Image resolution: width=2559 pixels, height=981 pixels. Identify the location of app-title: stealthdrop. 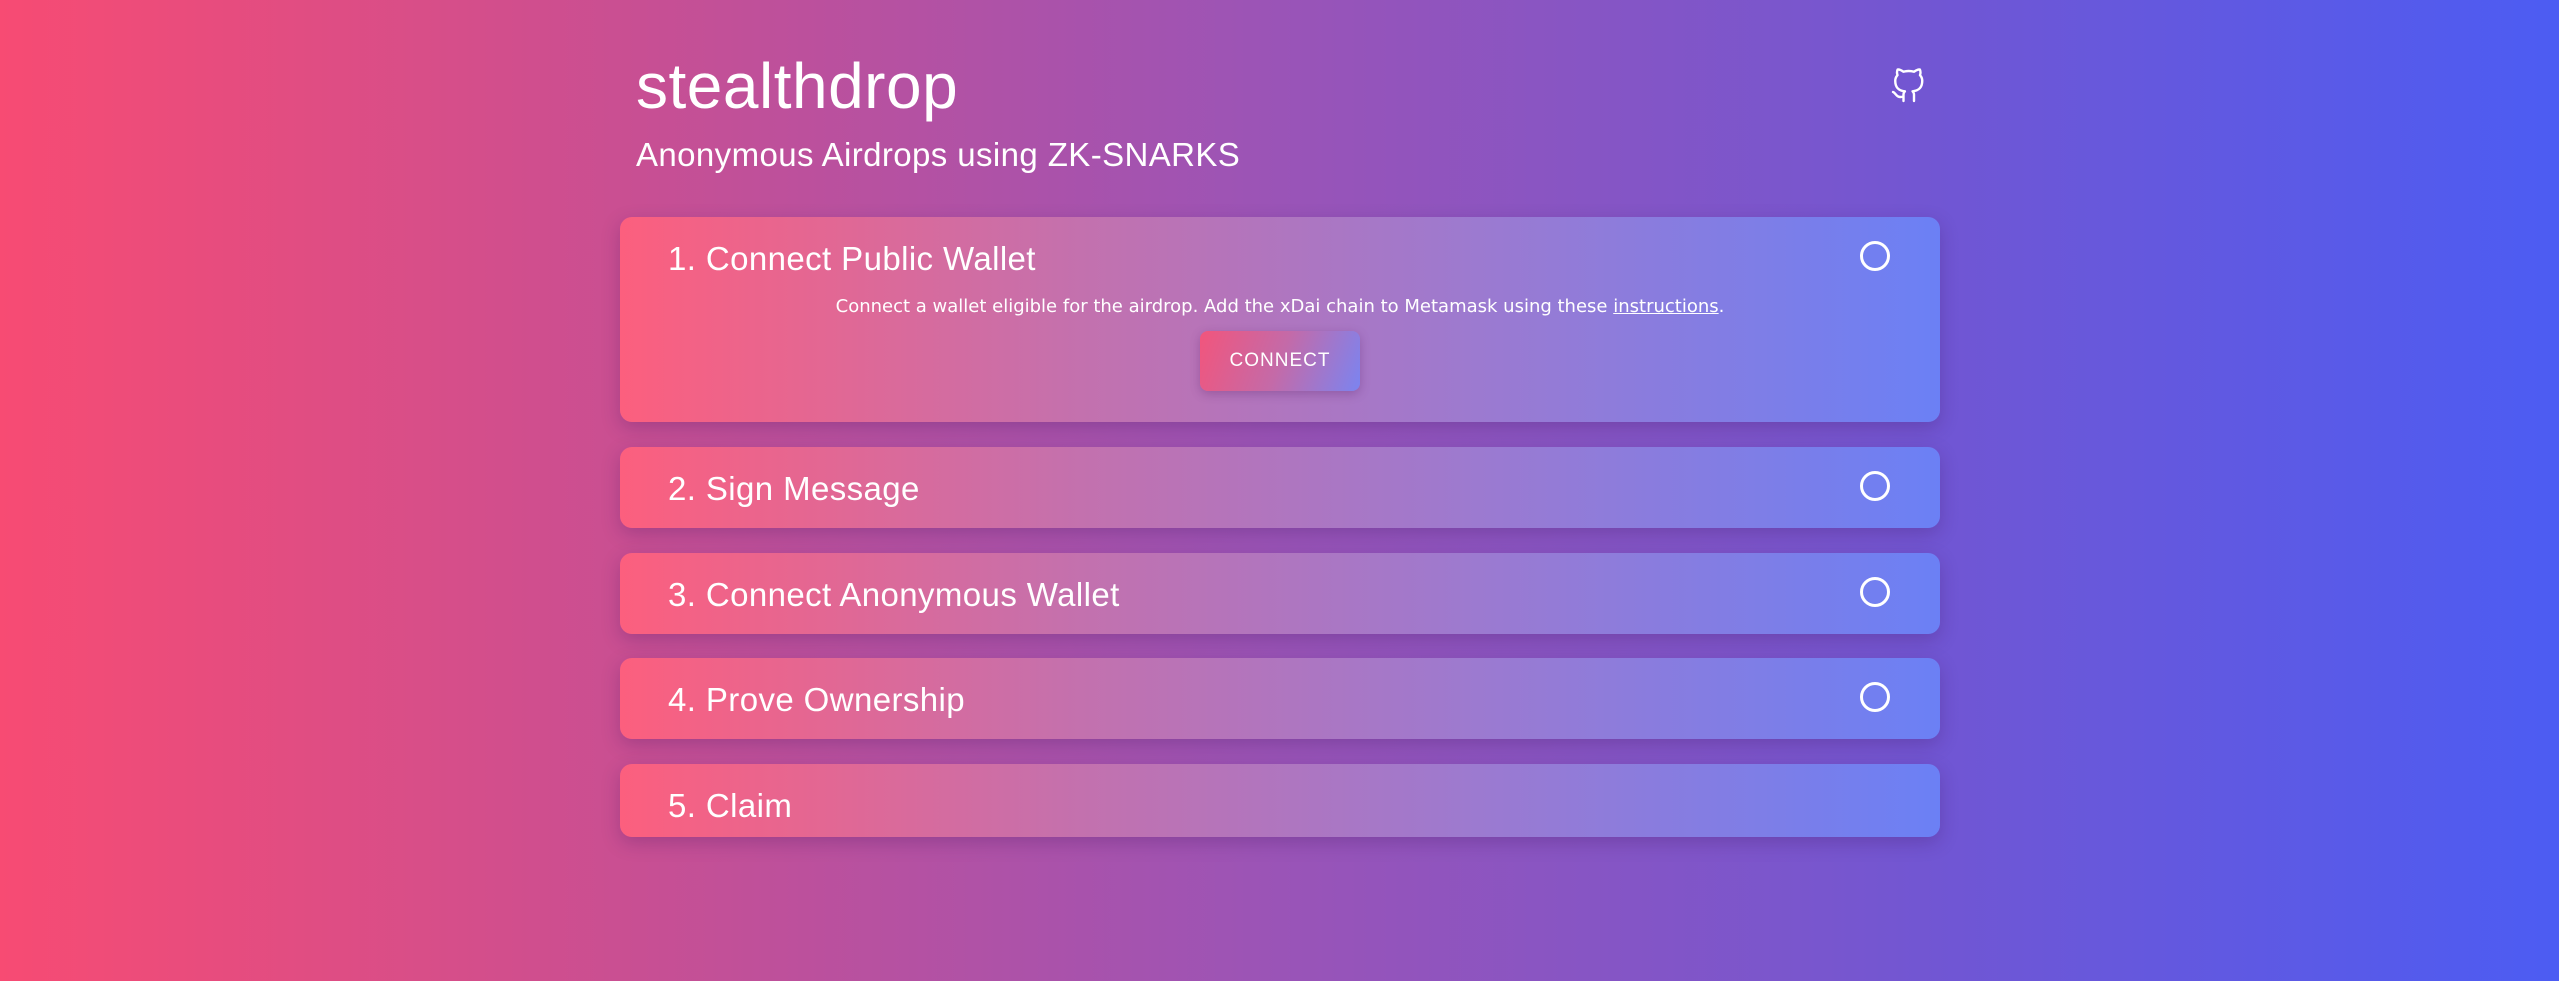
(797, 86).